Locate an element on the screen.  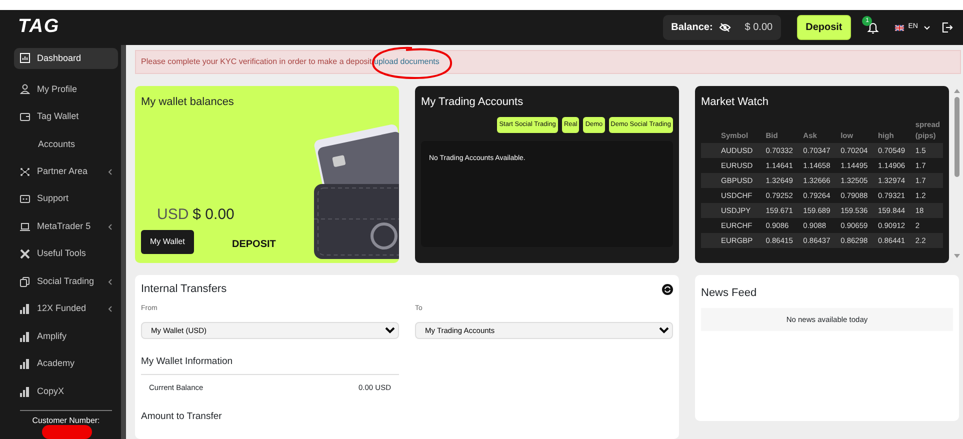
section-title: My Wallet Information is located at coordinates (270, 364).